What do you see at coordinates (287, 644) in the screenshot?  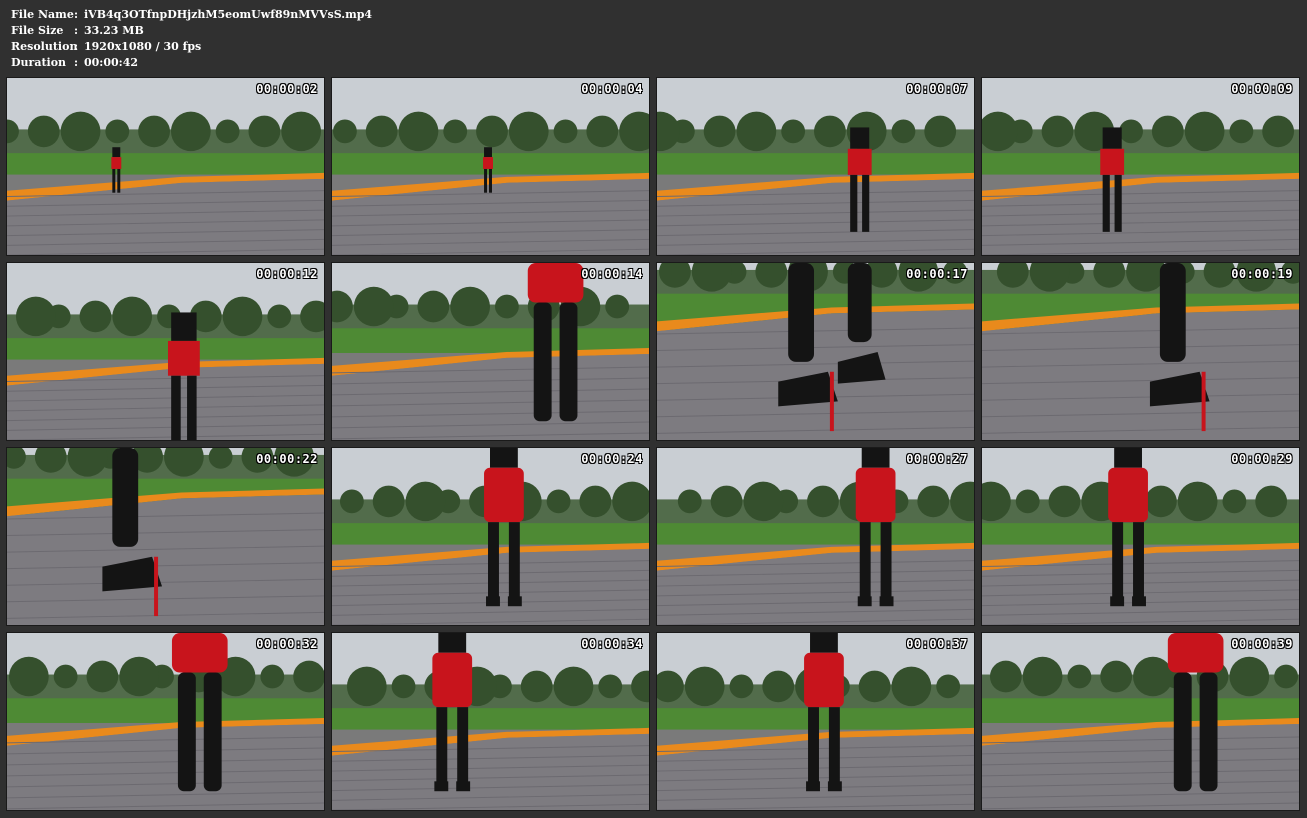 I see `timestamp-label: 00:00:32` at bounding box center [287, 644].